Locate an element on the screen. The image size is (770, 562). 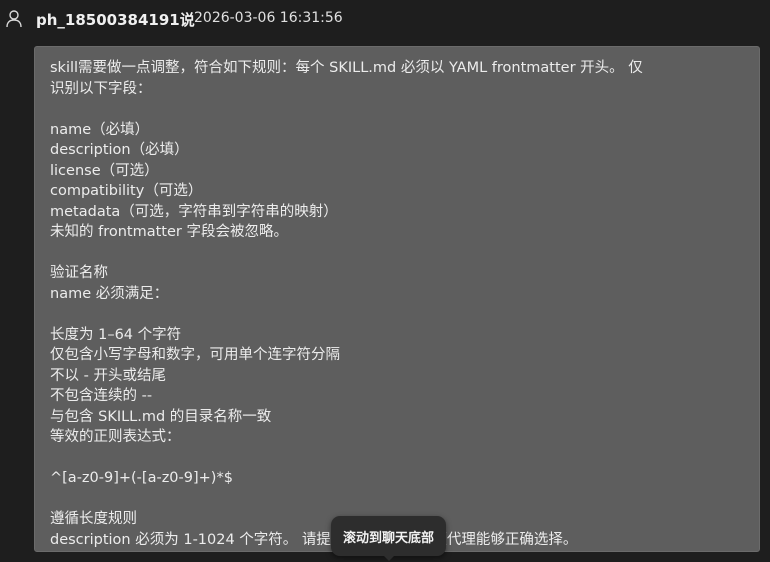
message-line: 识别以下字段： is located at coordinates (101, 88).